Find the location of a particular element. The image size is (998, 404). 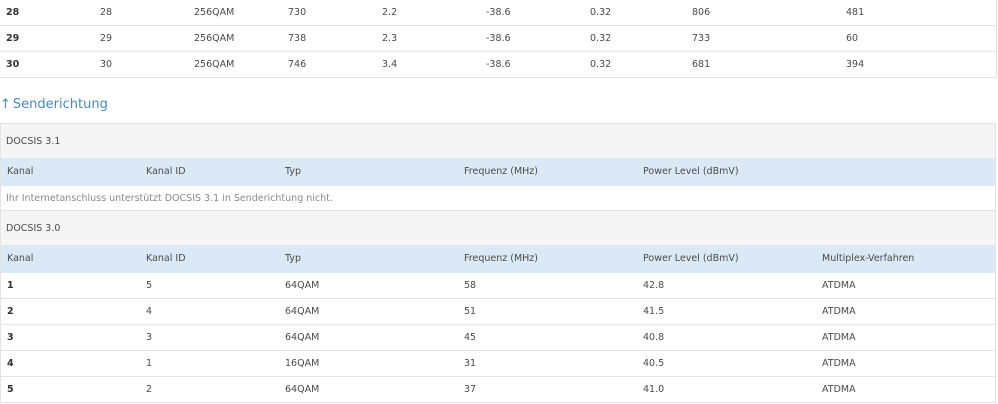

cell-kanal-id: 5 is located at coordinates (149, 285).